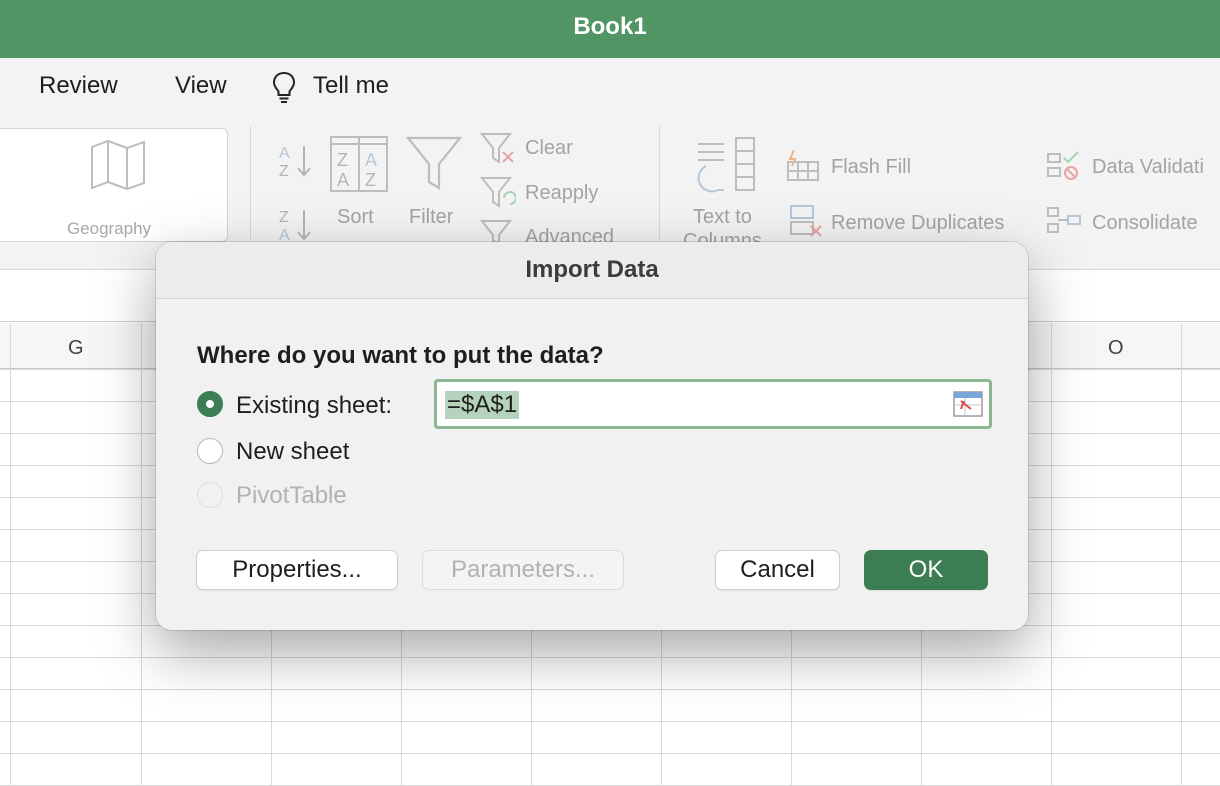 This screenshot has height=786, width=1220. What do you see at coordinates (917, 223) in the screenshot?
I see `remove-duplicates-button: Remove Duplicates` at bounding box center [917, 223].